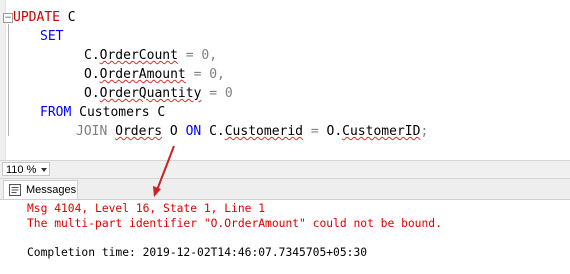 The width and height of the screenshot is (570, 274). I want to click on chevron-down-icon, so click(44, 170).